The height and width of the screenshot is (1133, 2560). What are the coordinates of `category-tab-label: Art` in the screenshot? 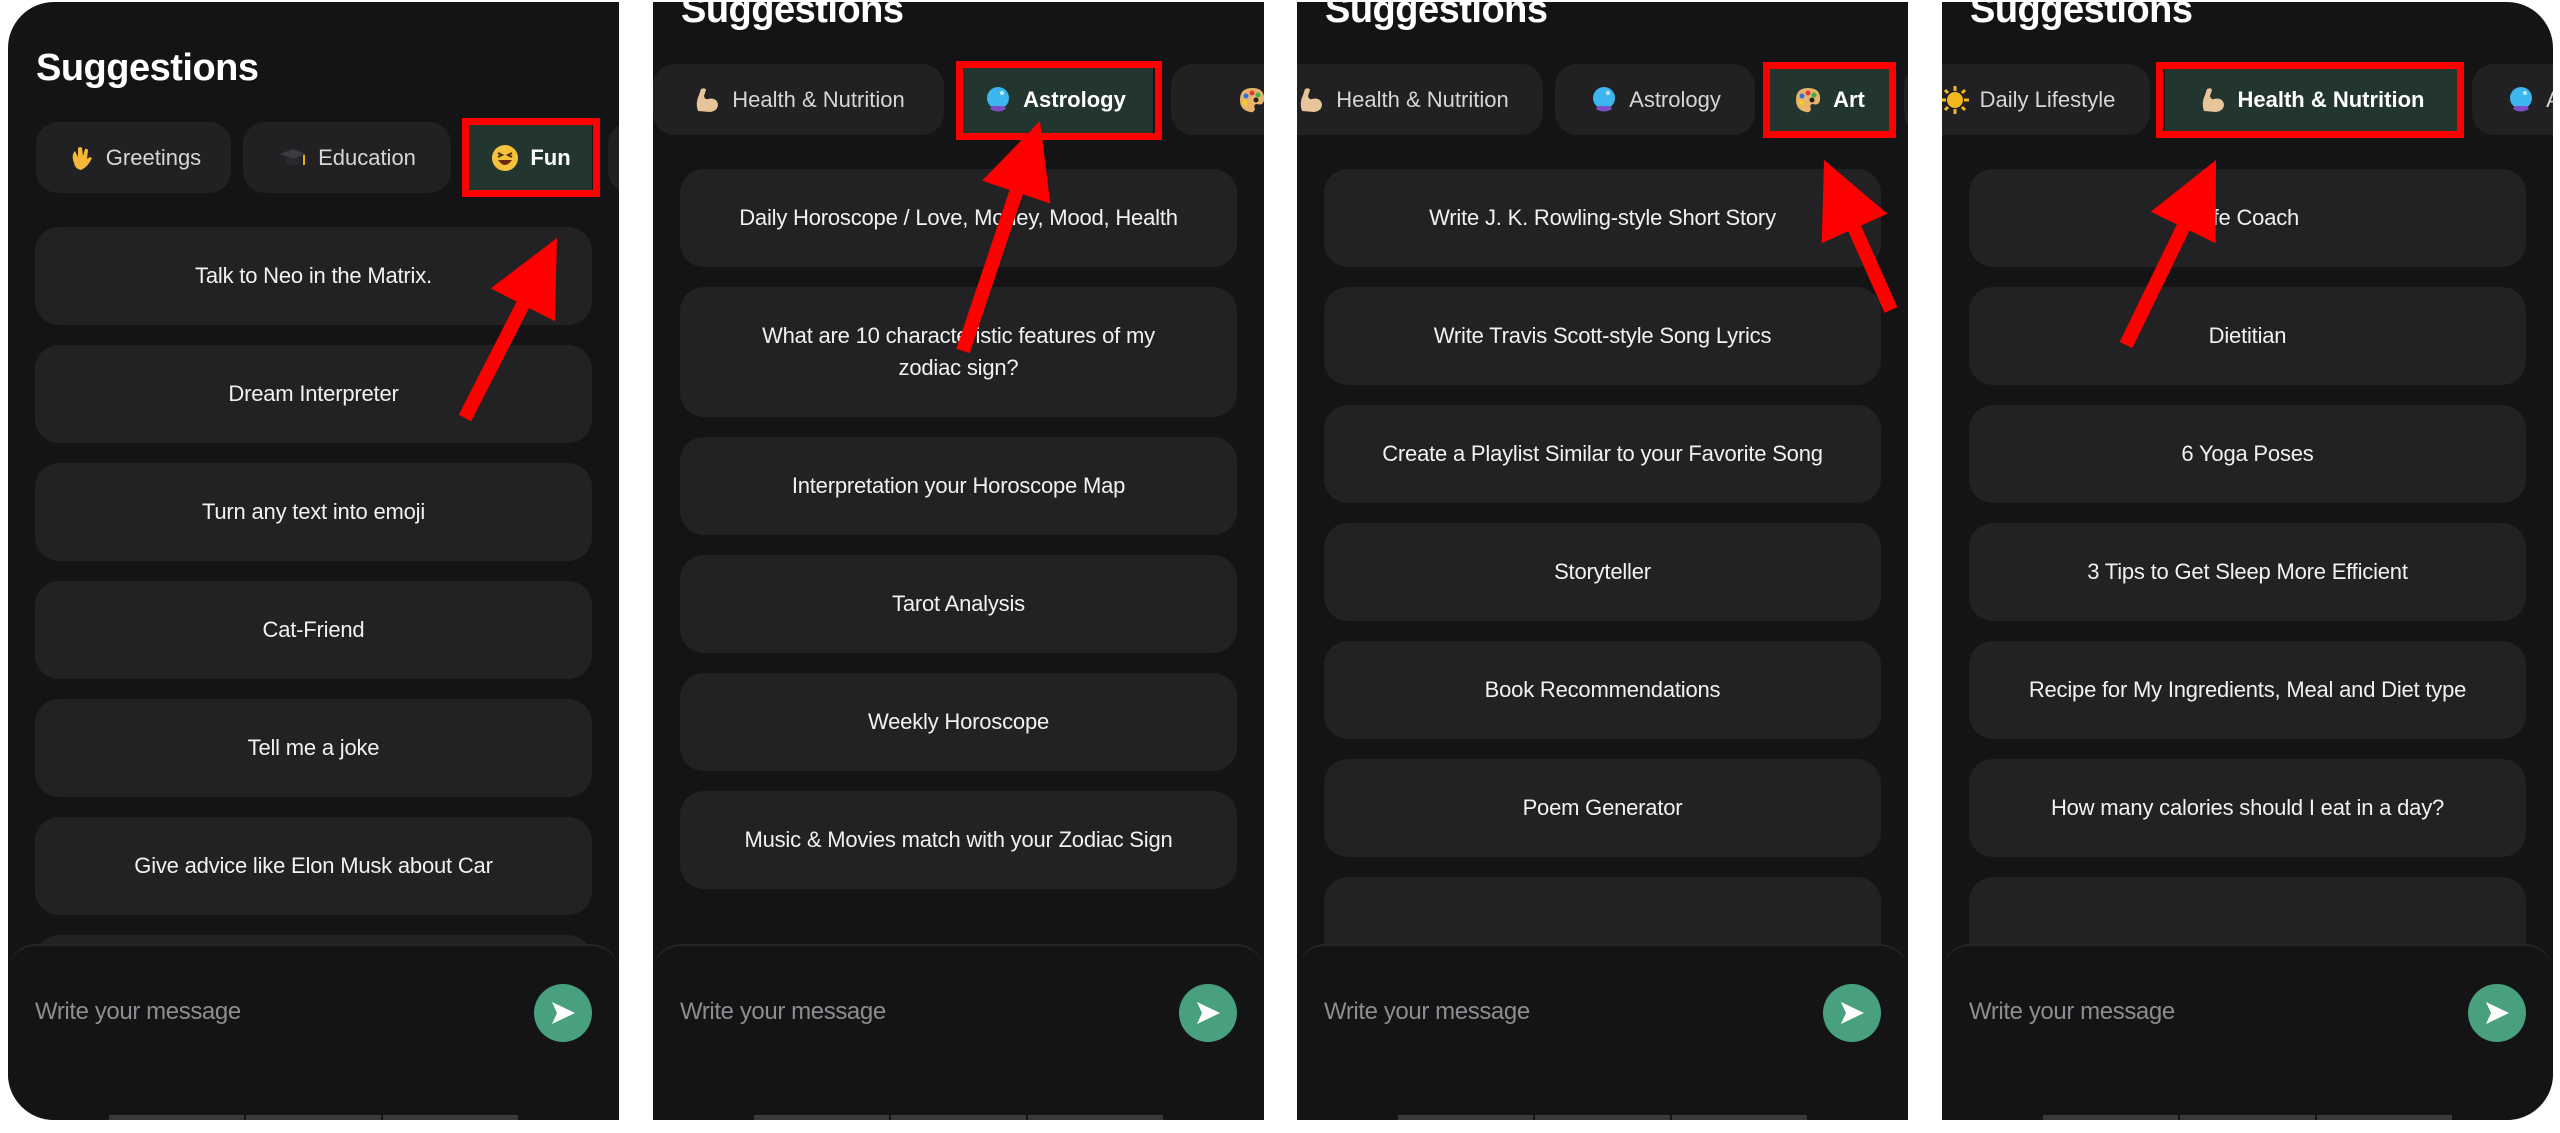 It's located at (1849, 99).